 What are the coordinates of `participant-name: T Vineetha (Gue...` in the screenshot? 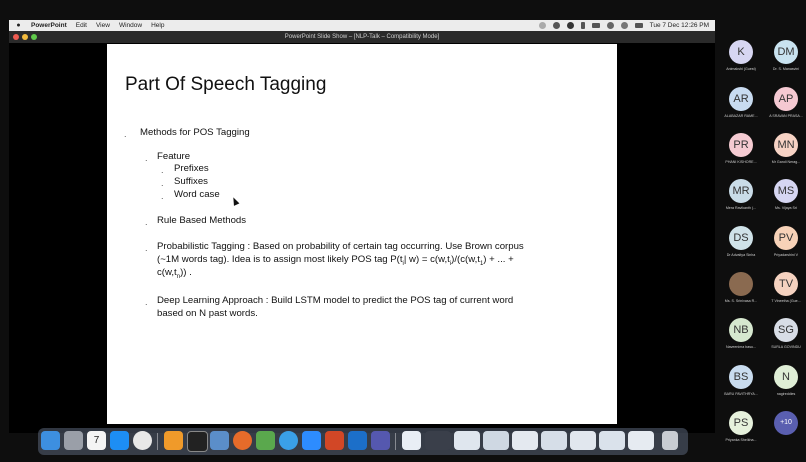 It's located at (786, 301).